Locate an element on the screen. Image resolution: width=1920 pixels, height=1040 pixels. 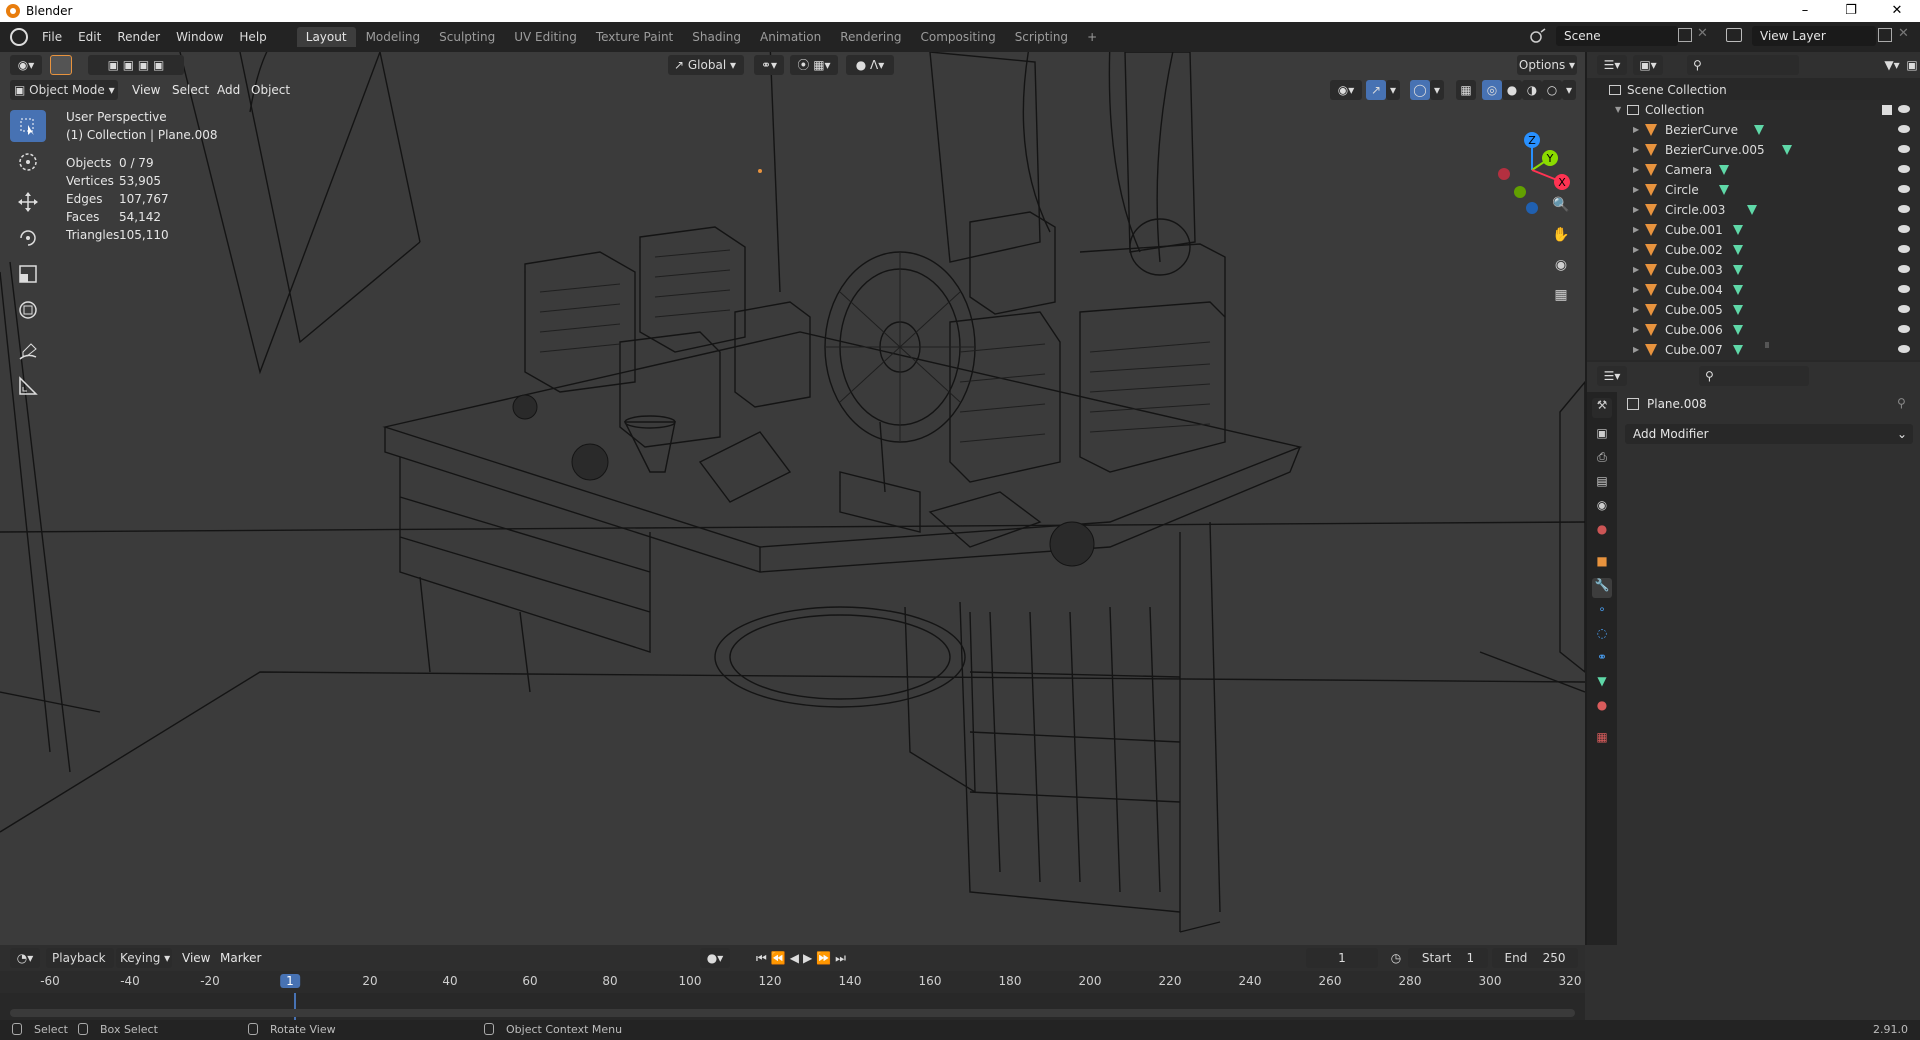
menu-view: View is located at coordinates (146, 90).